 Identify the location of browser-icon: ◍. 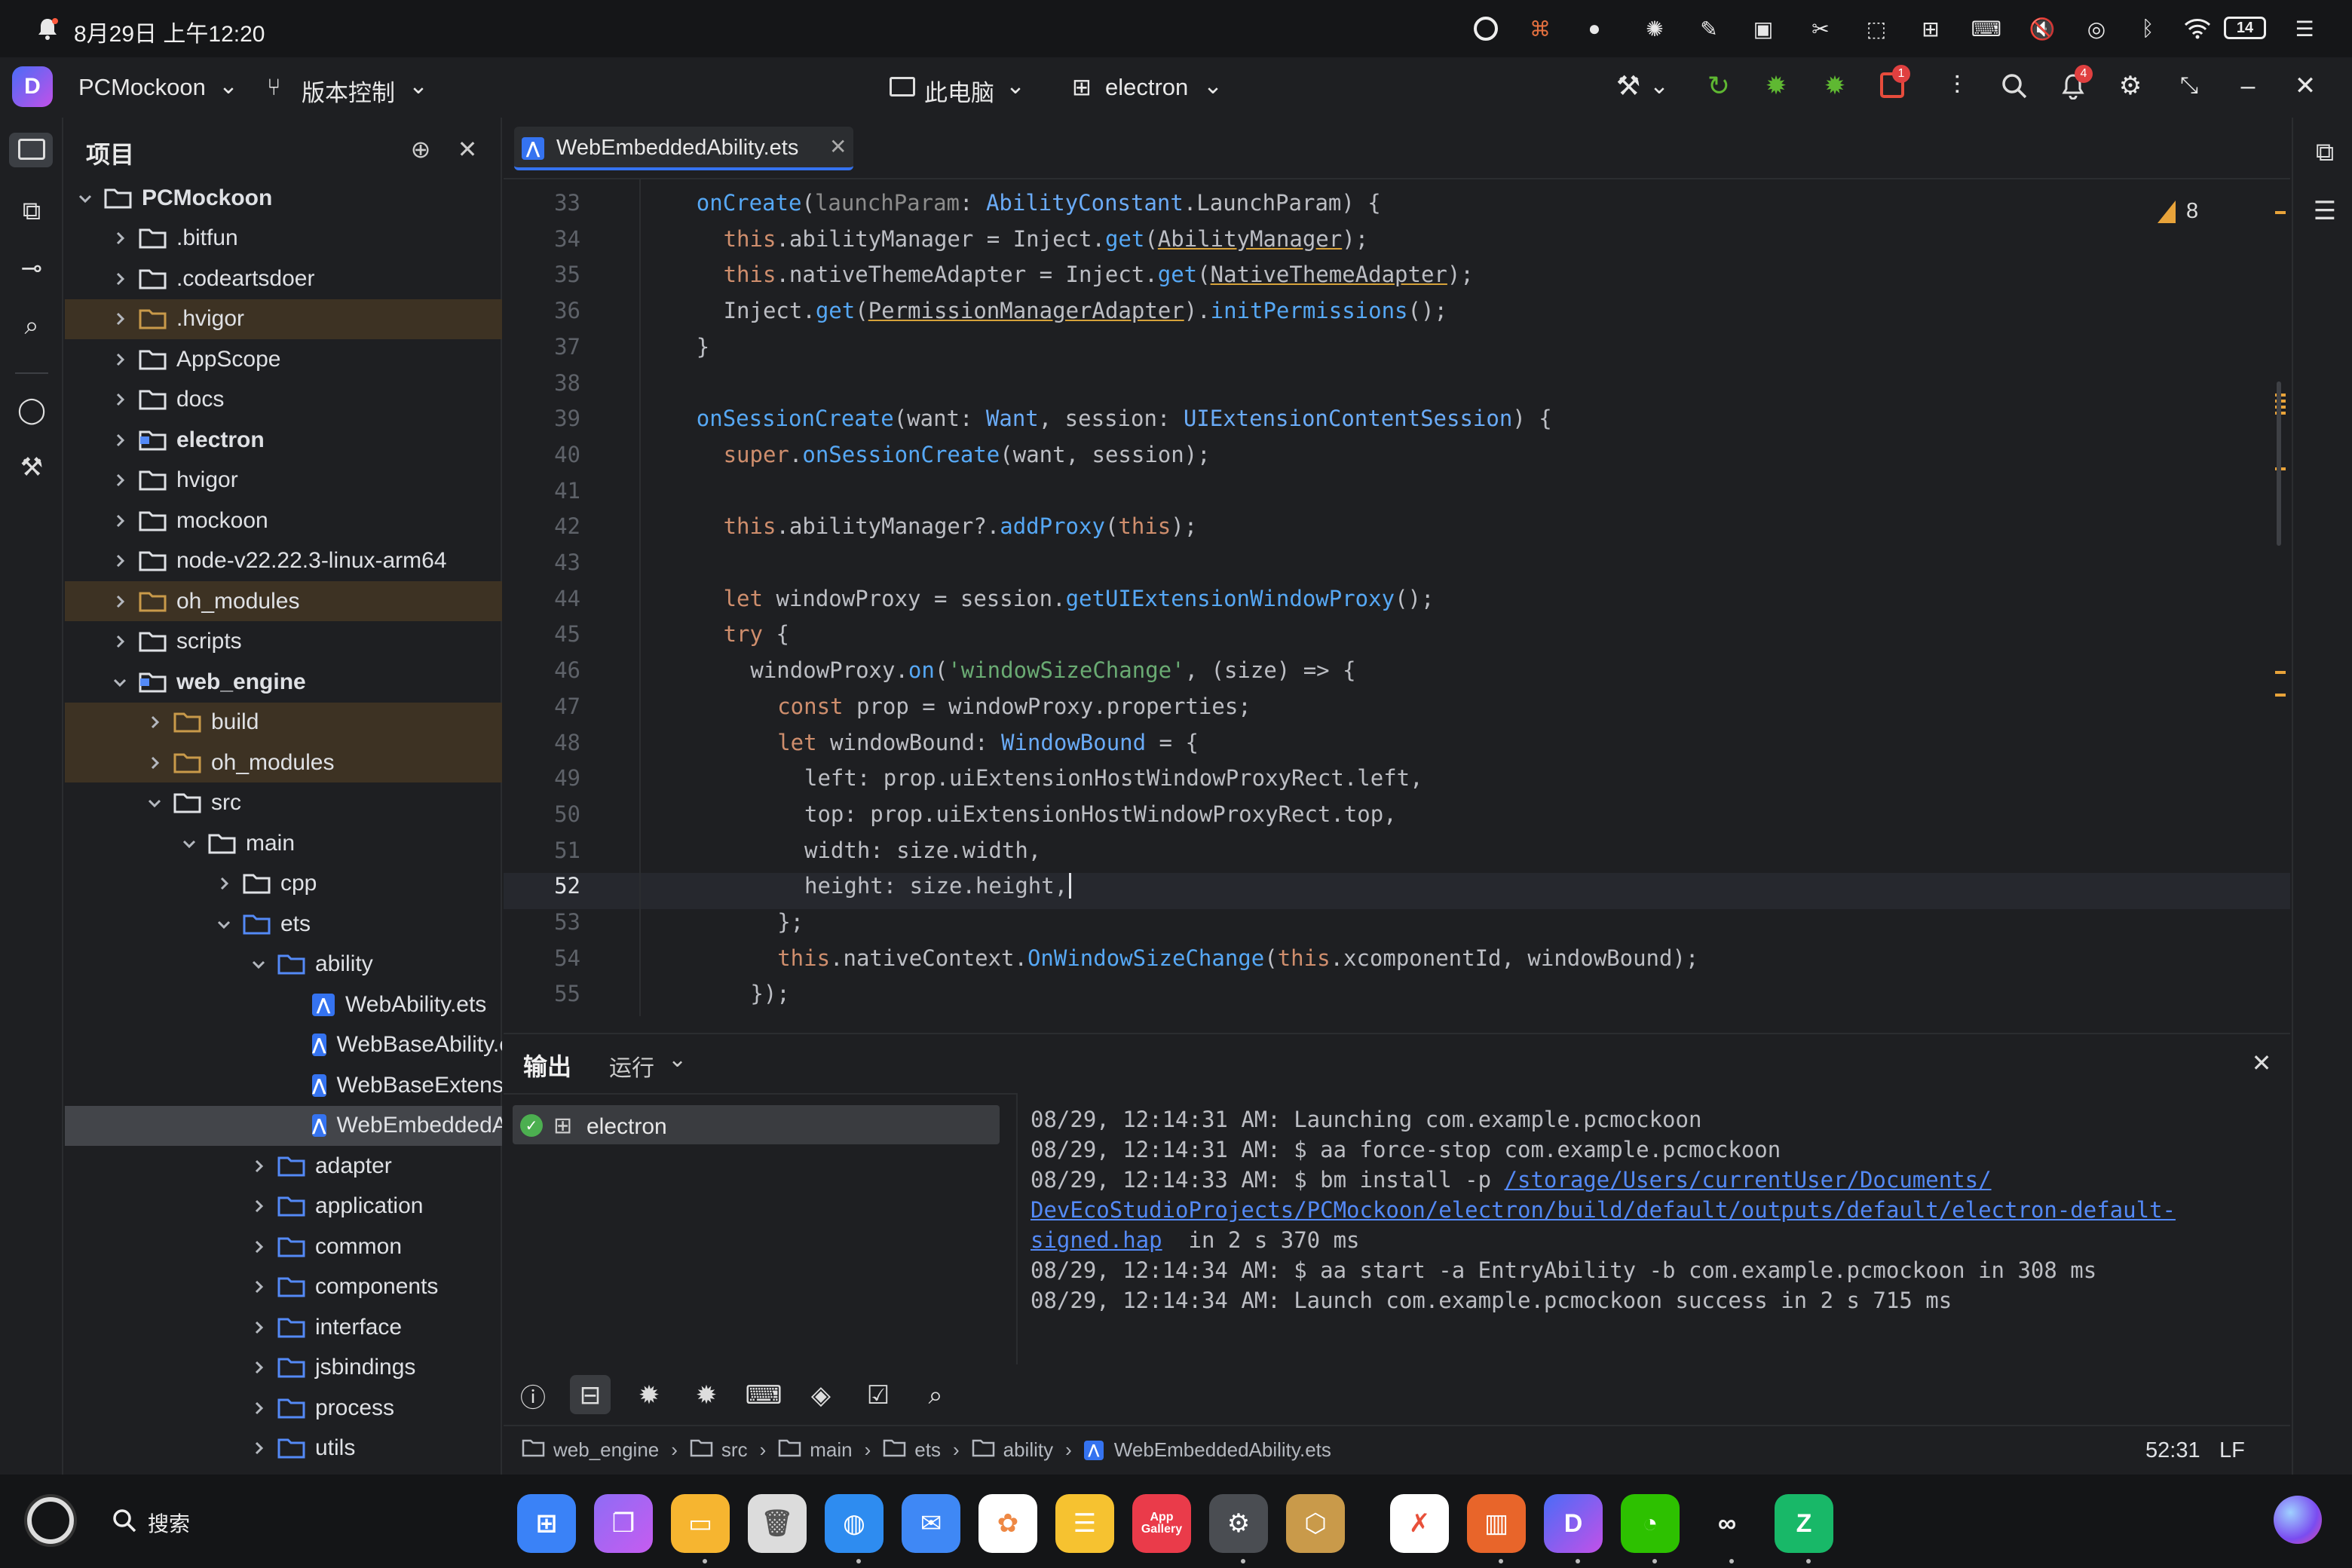
(854, 1523).